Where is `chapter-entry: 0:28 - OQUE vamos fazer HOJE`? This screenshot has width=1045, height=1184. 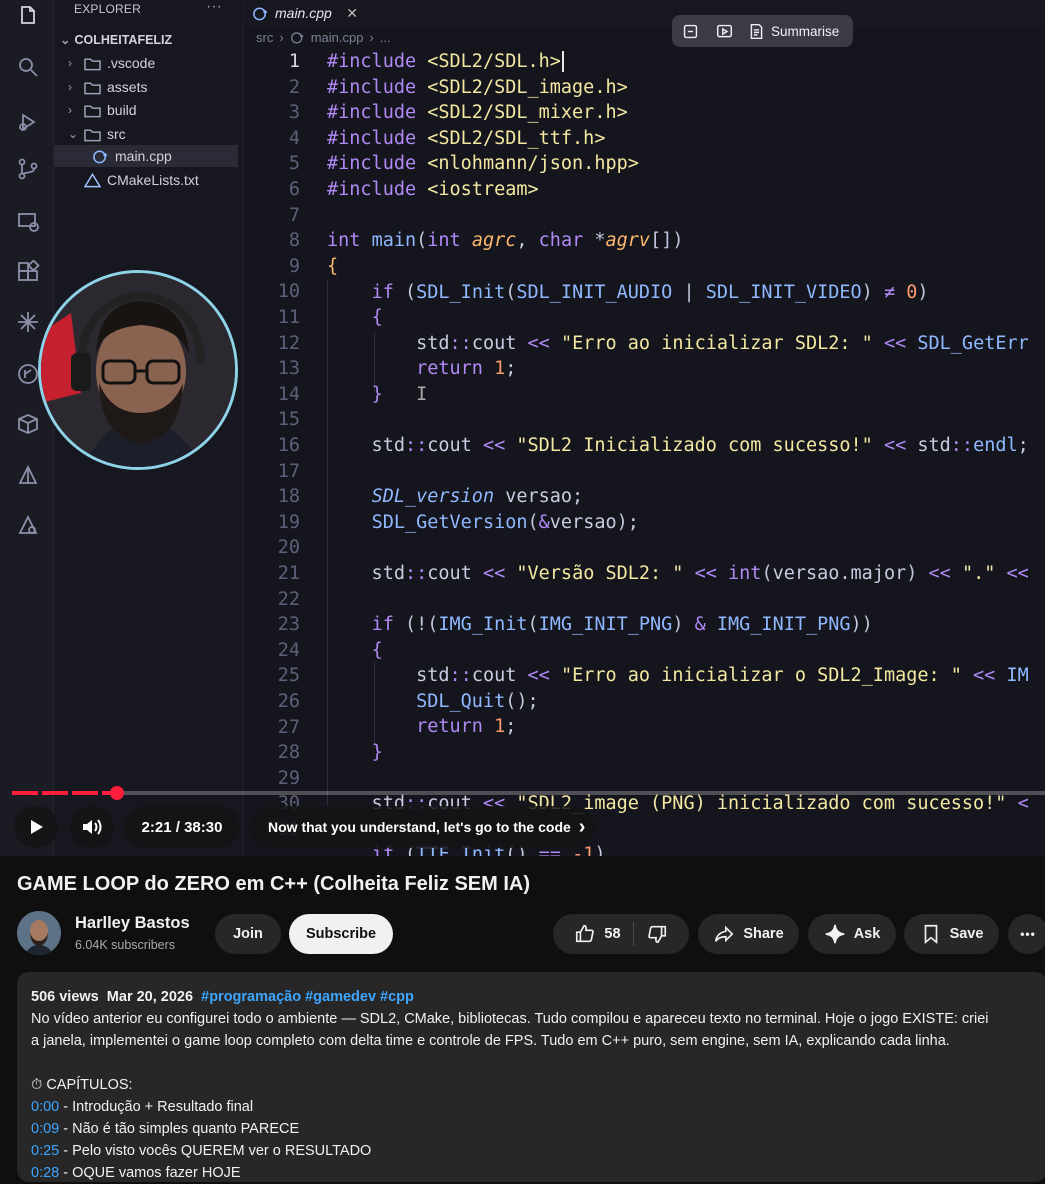
chapter-entry: 0:28 - OQUE vamos fazer HOJE is located at coordinates (532, 1173).